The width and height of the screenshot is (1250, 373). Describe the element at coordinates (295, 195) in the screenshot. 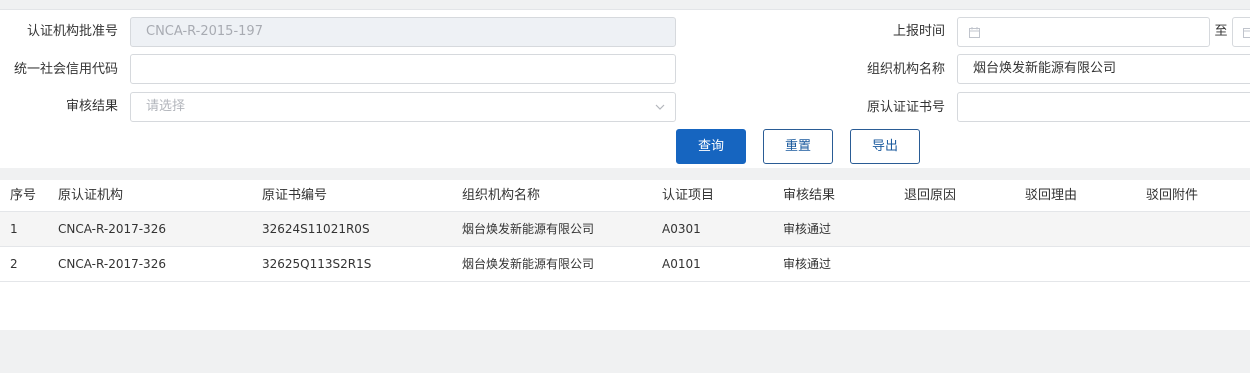

I see `col-header-orig-cert-no: 原证书编号` at that location.